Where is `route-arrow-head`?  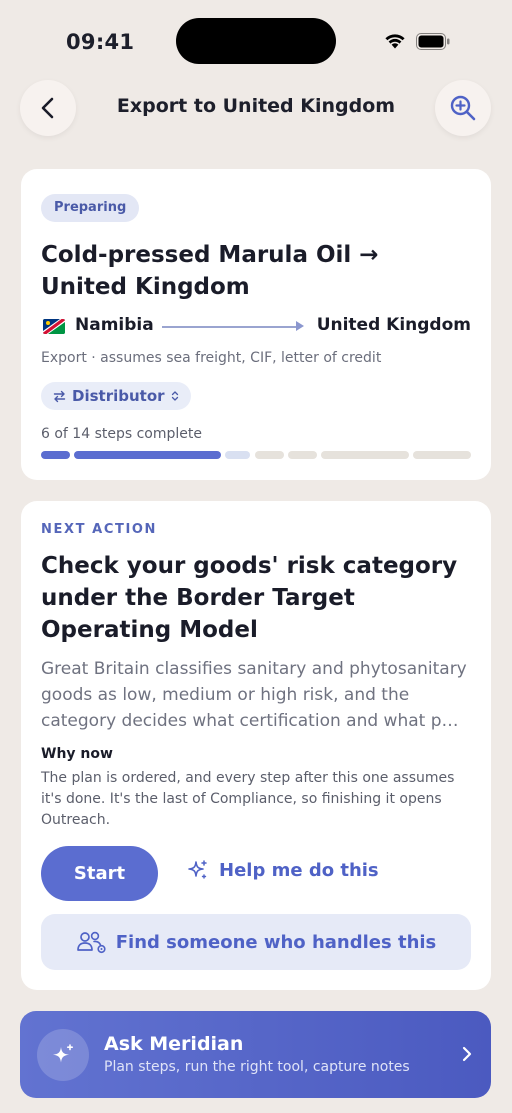
route-arrow-head is located at coordinates (300, 326).